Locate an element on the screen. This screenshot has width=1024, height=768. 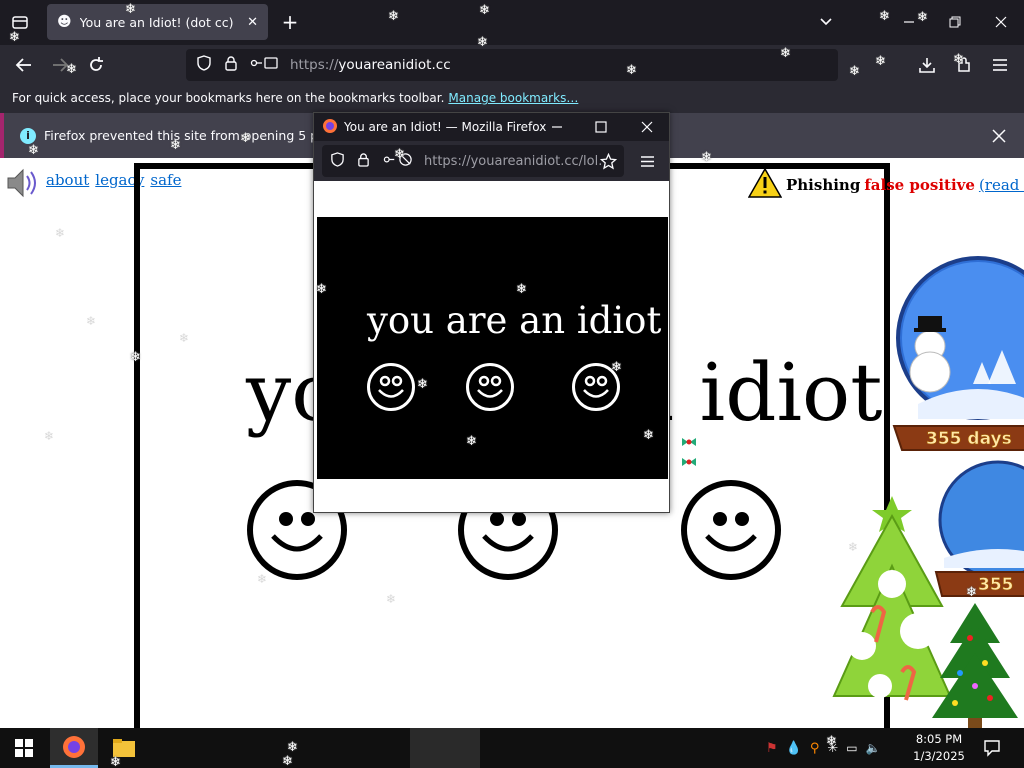
popup-title: You are an Idiot! — Mozilla Firefox is located at coordinates (445, 127).